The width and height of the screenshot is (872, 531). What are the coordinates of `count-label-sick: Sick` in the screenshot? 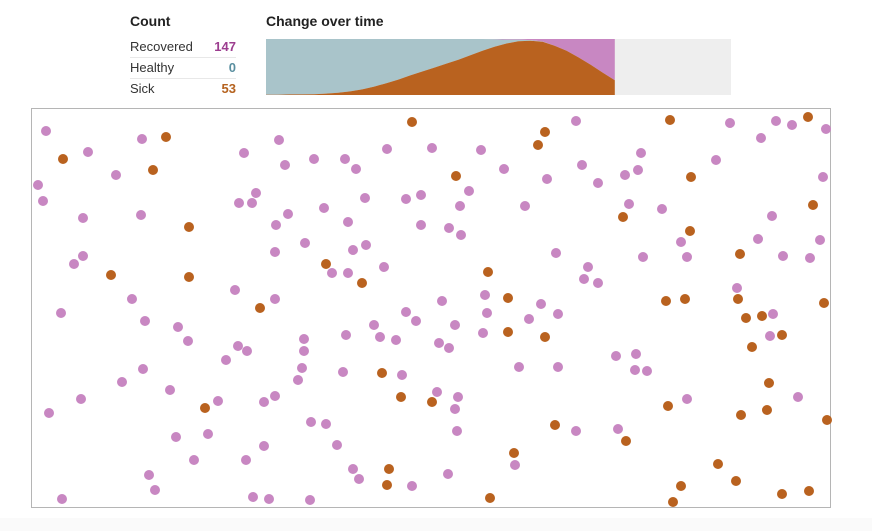 It's located at (142, 88).